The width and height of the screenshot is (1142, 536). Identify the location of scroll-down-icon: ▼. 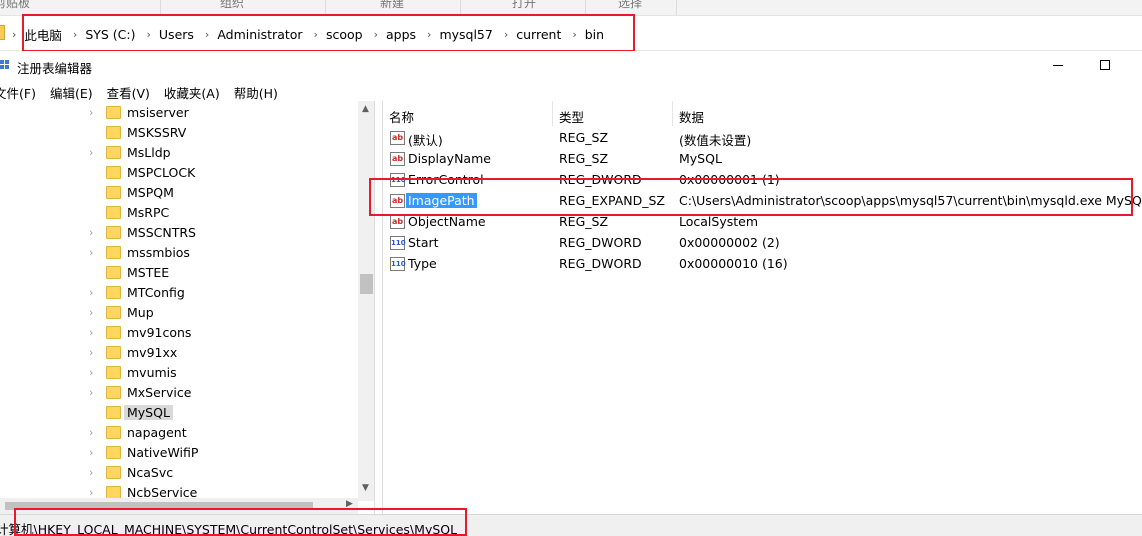
(365, 488).